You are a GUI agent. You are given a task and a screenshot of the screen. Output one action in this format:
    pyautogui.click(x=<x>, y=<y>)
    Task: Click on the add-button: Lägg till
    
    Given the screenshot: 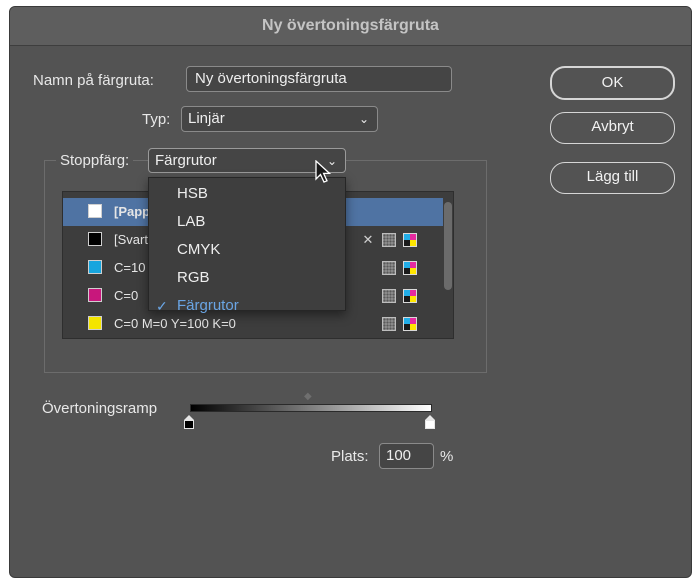 What is the action you would take?
    pyautogui.click(x=612, y=178)
    